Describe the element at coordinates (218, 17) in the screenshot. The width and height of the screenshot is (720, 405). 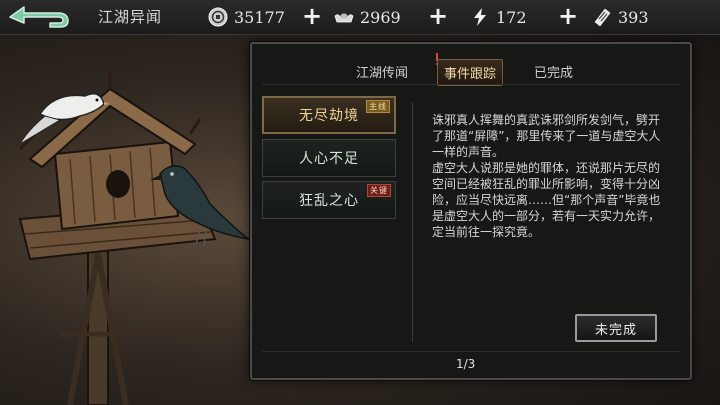
I see `coin-icon` at that location.